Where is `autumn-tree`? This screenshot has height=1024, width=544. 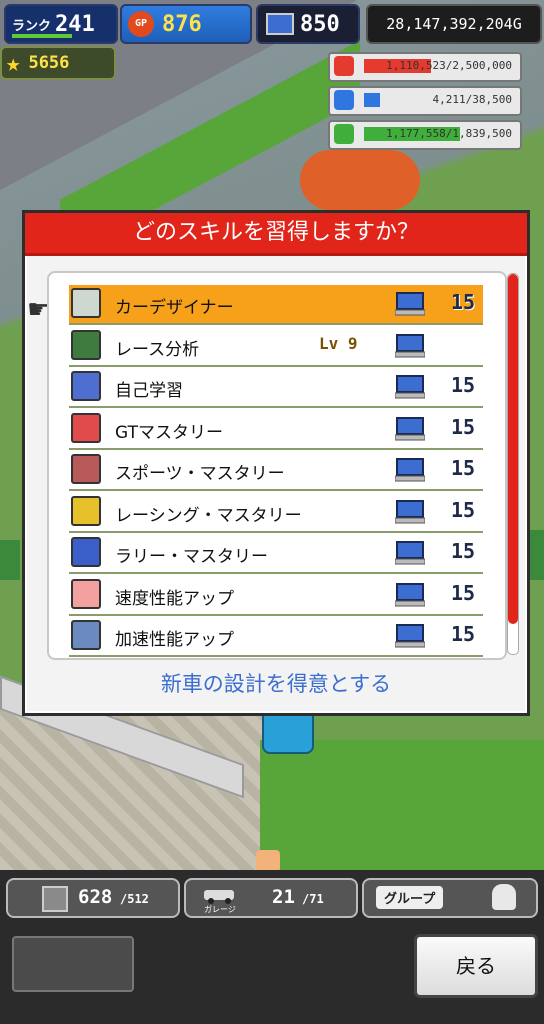
autumn-tree is located at coordinates (360, 180).